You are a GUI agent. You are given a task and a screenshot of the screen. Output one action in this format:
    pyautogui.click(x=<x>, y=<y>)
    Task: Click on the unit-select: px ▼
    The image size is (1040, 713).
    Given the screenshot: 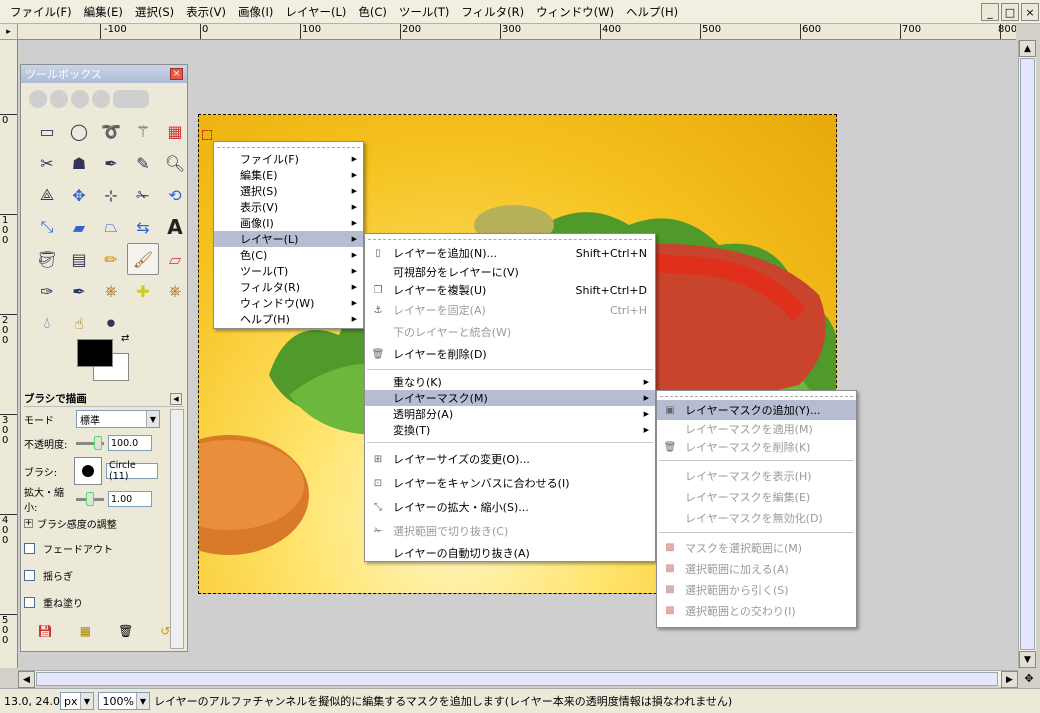 What is the action you would take?
    pyautogui.click(x=77, y=701)
    